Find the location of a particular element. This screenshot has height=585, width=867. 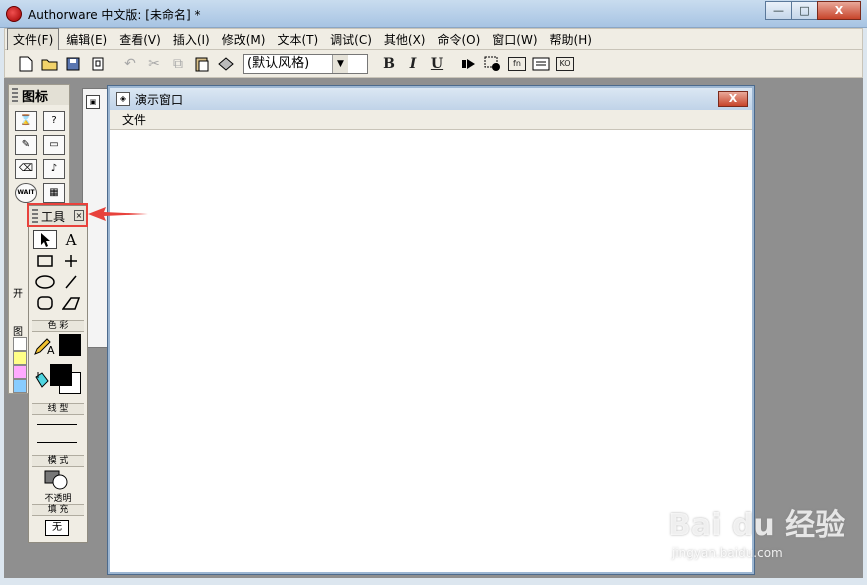

underline-button: U is located at coordinates (437, 64).